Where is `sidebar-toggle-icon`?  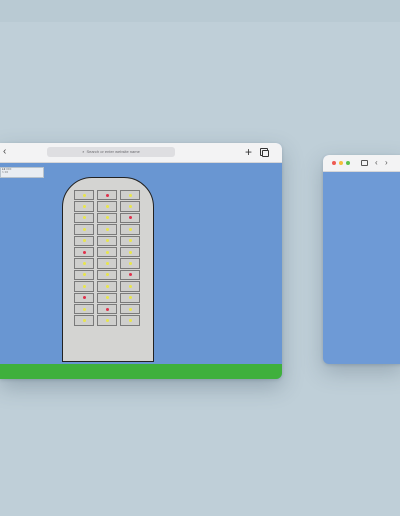 sidebar-toggle-icon is located at coordinates (364, 163).